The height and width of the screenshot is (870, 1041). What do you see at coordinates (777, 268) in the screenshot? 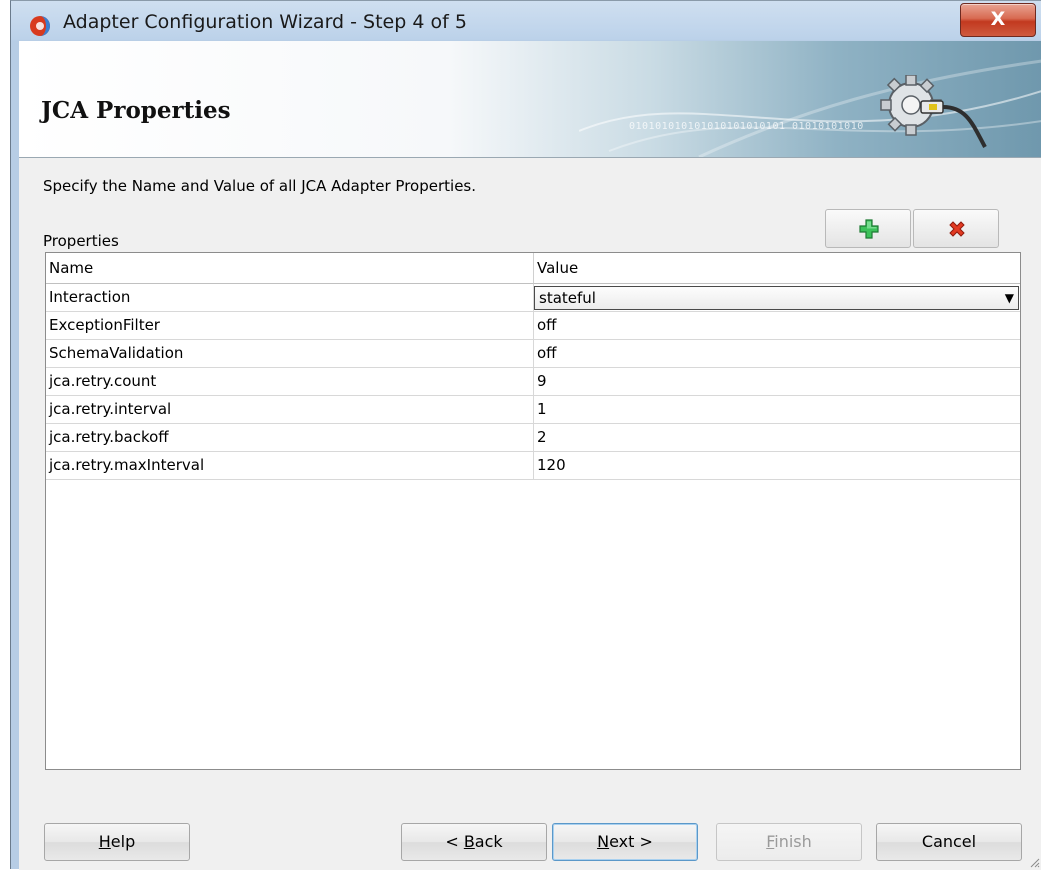
I see `column-header-value: Value` at bounding box center [777, 268].